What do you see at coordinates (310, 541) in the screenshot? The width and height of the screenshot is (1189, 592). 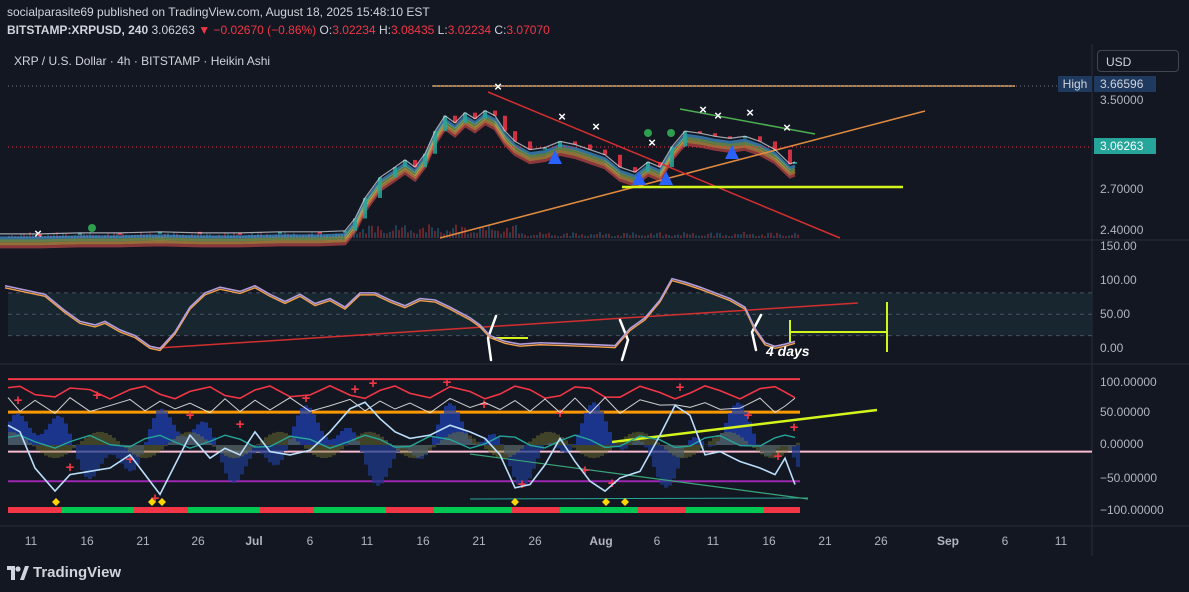 I see `time-tick-label: 6` at bounding box center [310, 541].